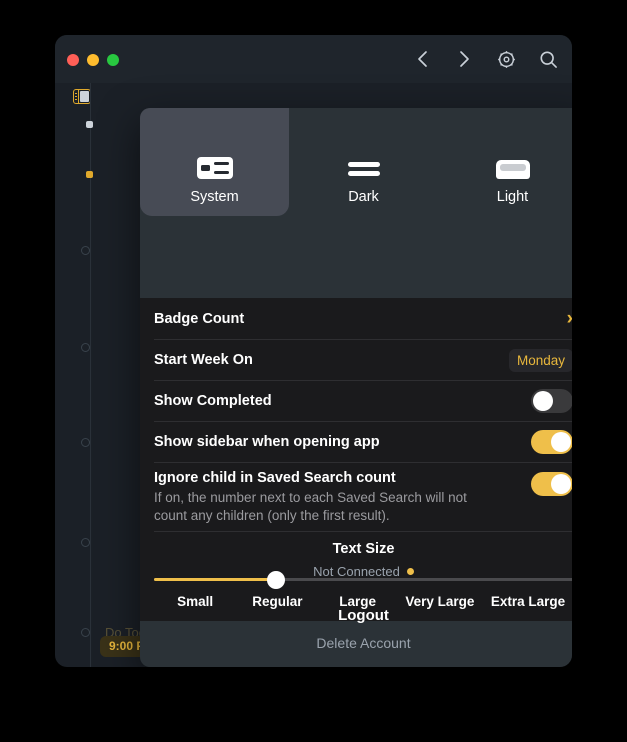 The height and width of the screenshot is (742, 627). Describe the element at coordinates (464, 59) in the screenshot. I see `chevron-right-icon` at that location.